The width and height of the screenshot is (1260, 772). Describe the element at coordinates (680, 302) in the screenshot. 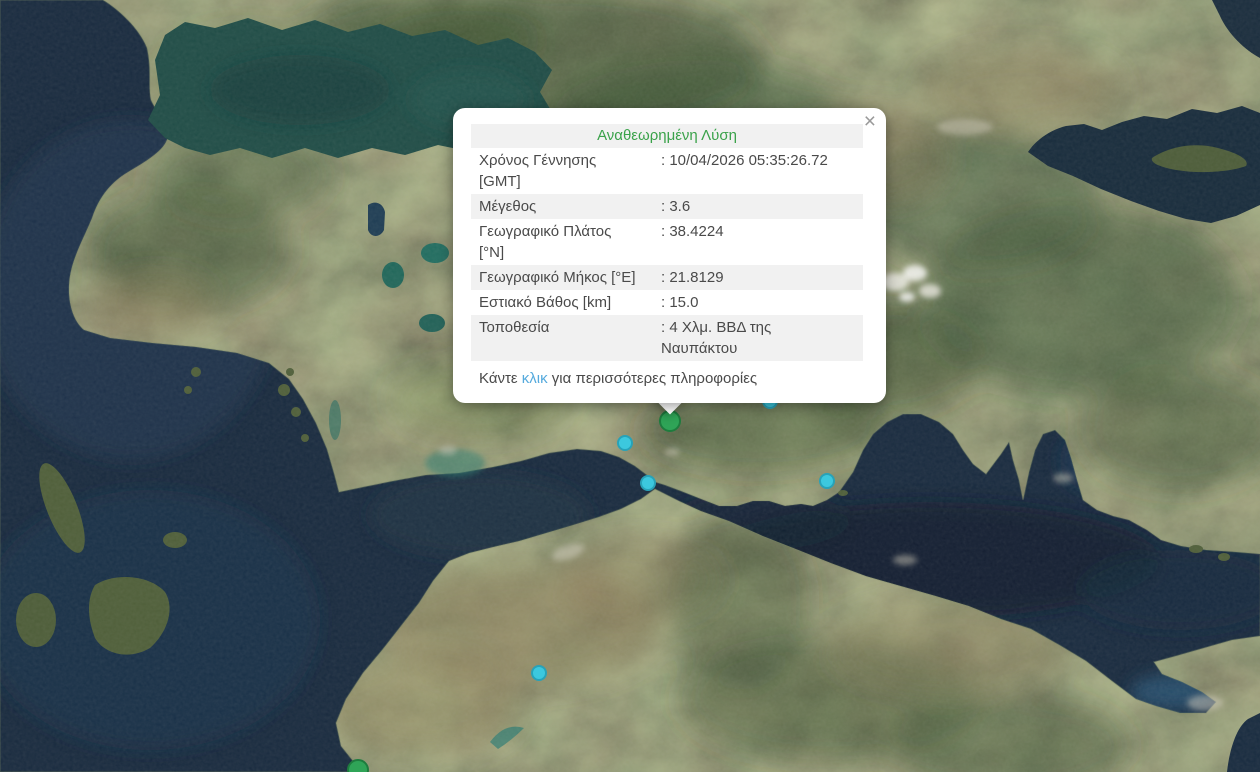

I see `row-value: : 15.0` at that location.